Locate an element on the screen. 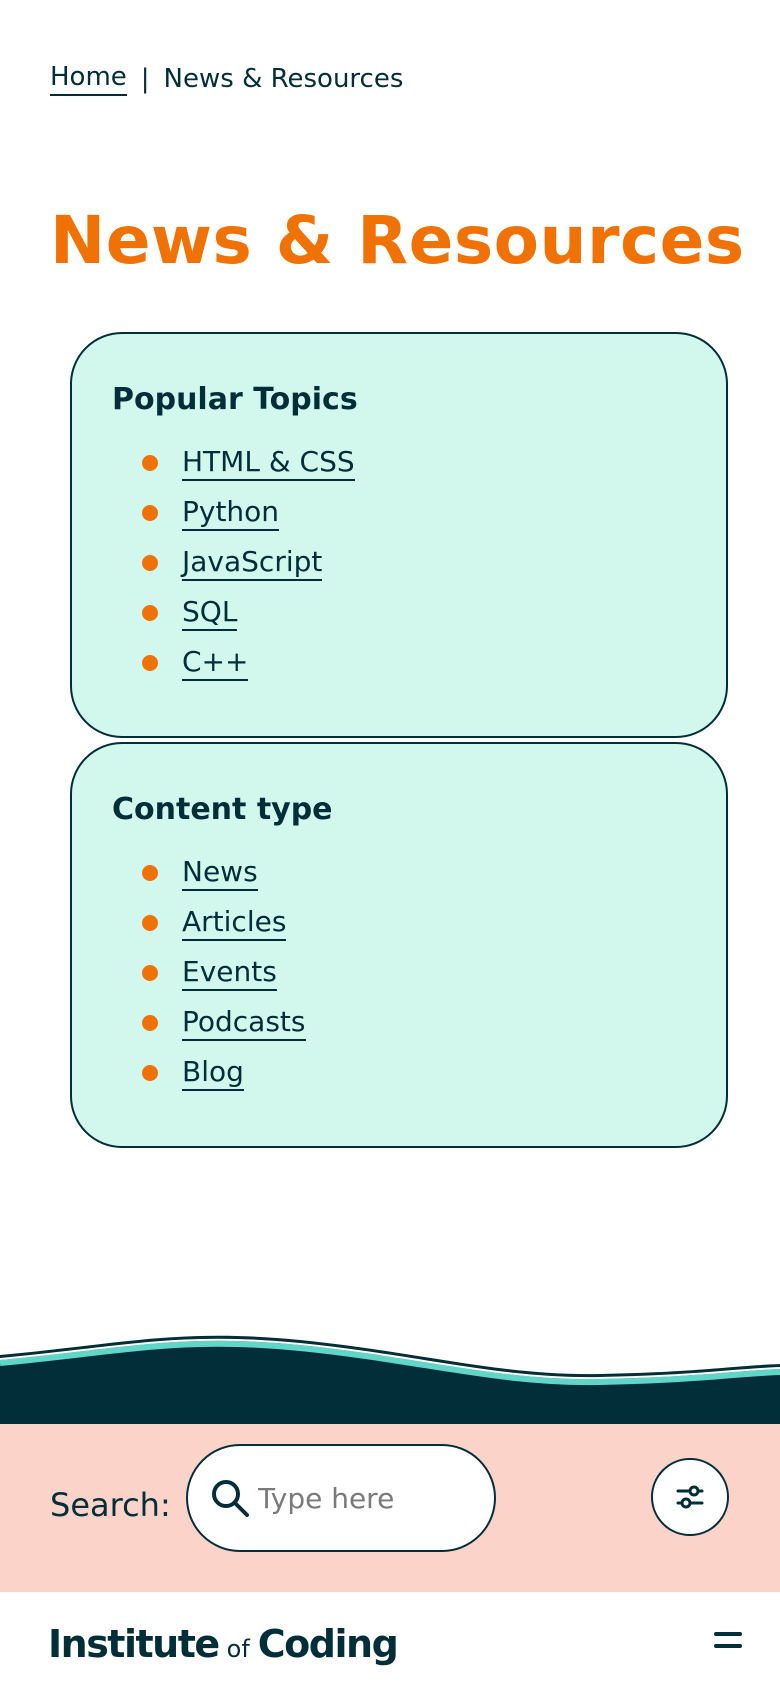 The height and width of the screenshot is (1688, 780). filter-button is located at coordinates (690, 1497).